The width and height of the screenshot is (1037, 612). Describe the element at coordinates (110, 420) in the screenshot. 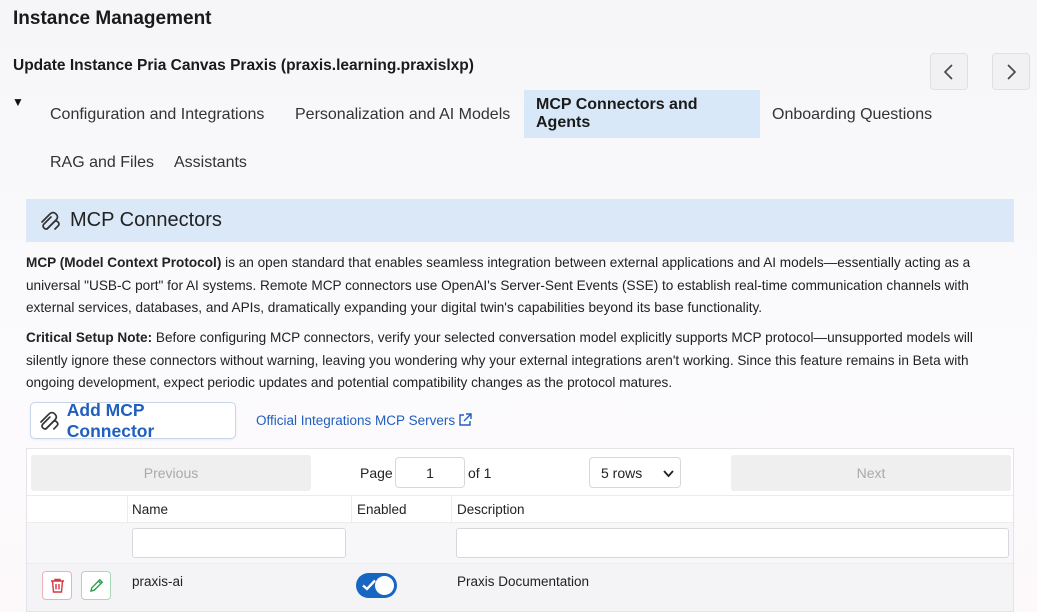

I see `add-mcp-connector-label: Add MCP Connector` at that location.